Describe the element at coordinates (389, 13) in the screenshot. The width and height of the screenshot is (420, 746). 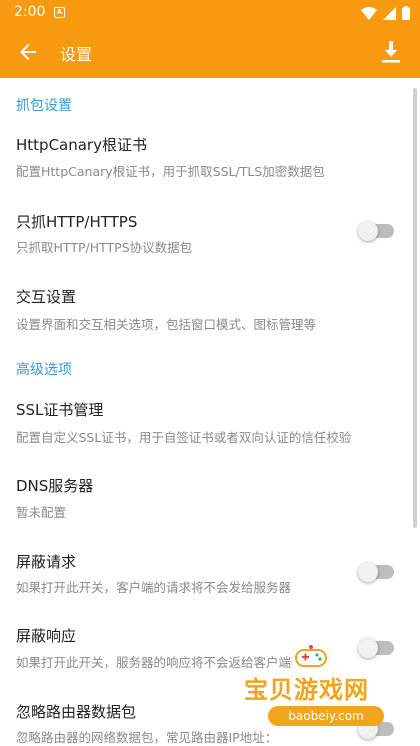
I see `signal-icon` at that location.